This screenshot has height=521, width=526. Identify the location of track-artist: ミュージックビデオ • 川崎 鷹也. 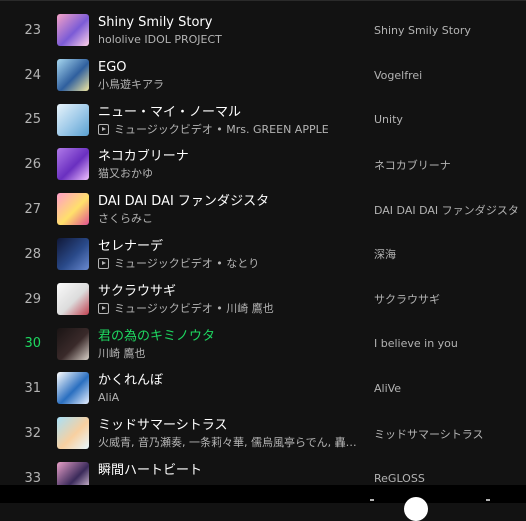
(228, 308).